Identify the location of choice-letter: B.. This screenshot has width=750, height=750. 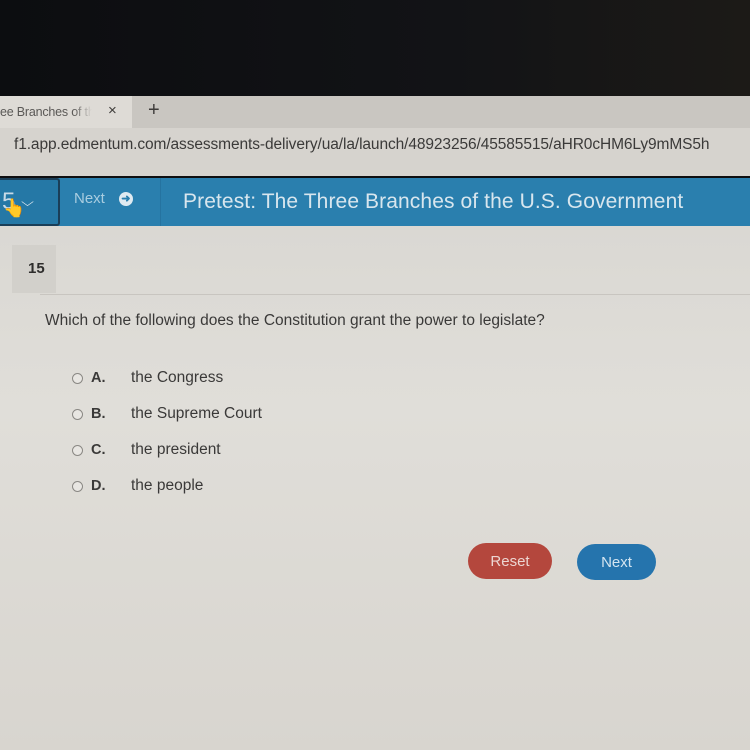
(98, 414).